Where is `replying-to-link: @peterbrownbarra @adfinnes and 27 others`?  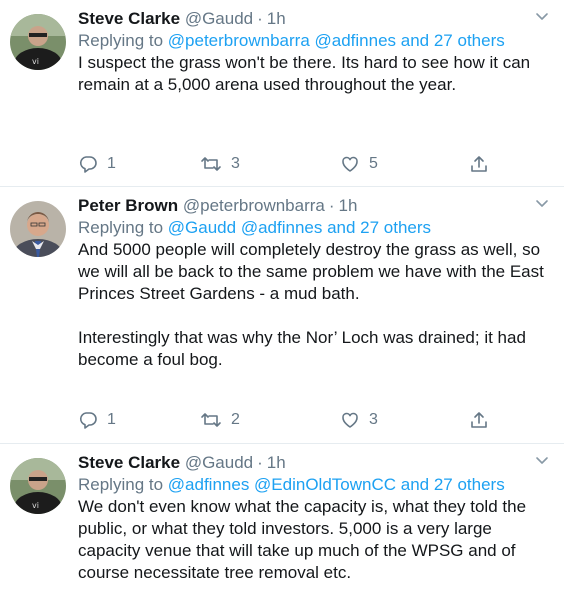
replying-to-link: @peterbrownbarra @adfinnes and 27 others is located at coordinates (336, 40).